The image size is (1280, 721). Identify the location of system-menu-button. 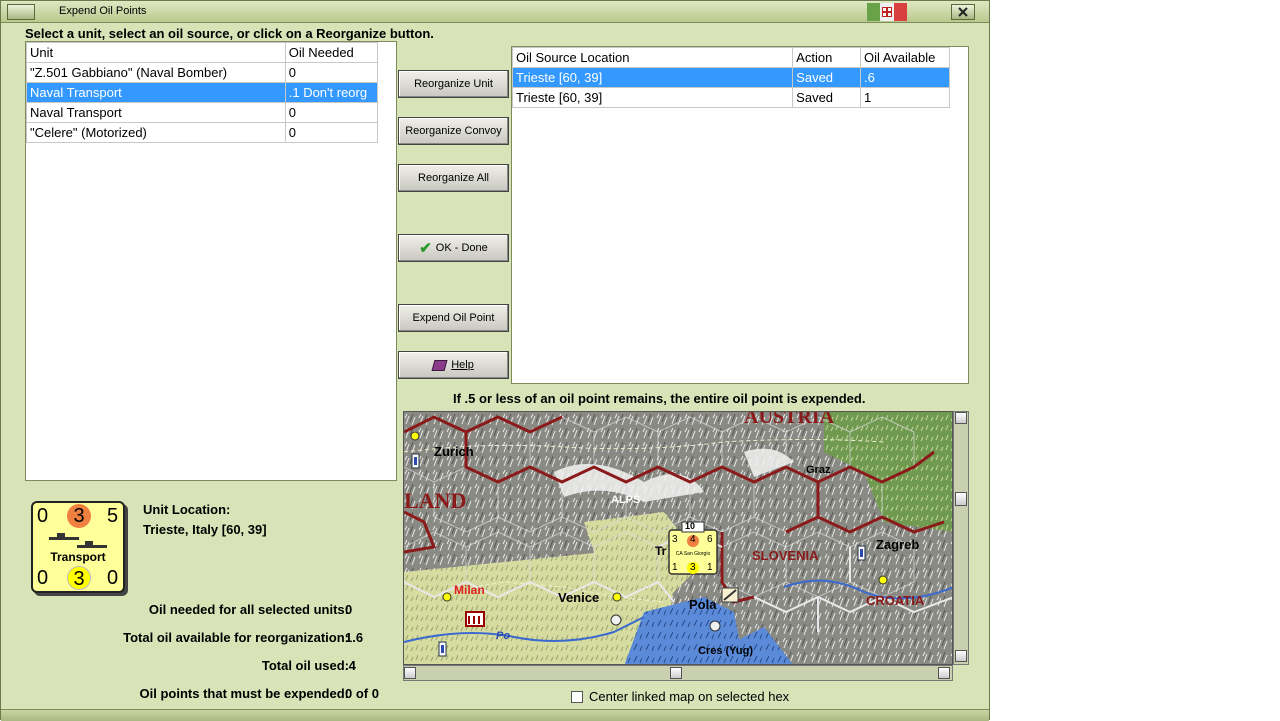
(21, 12).